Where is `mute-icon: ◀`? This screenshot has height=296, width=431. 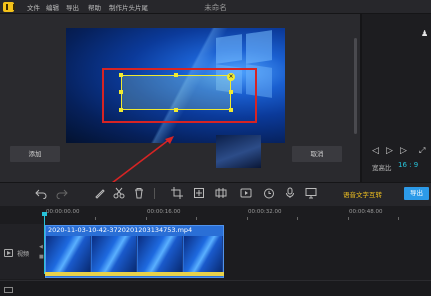
mute-icon: ◀ is located at coordinates (41, 247).